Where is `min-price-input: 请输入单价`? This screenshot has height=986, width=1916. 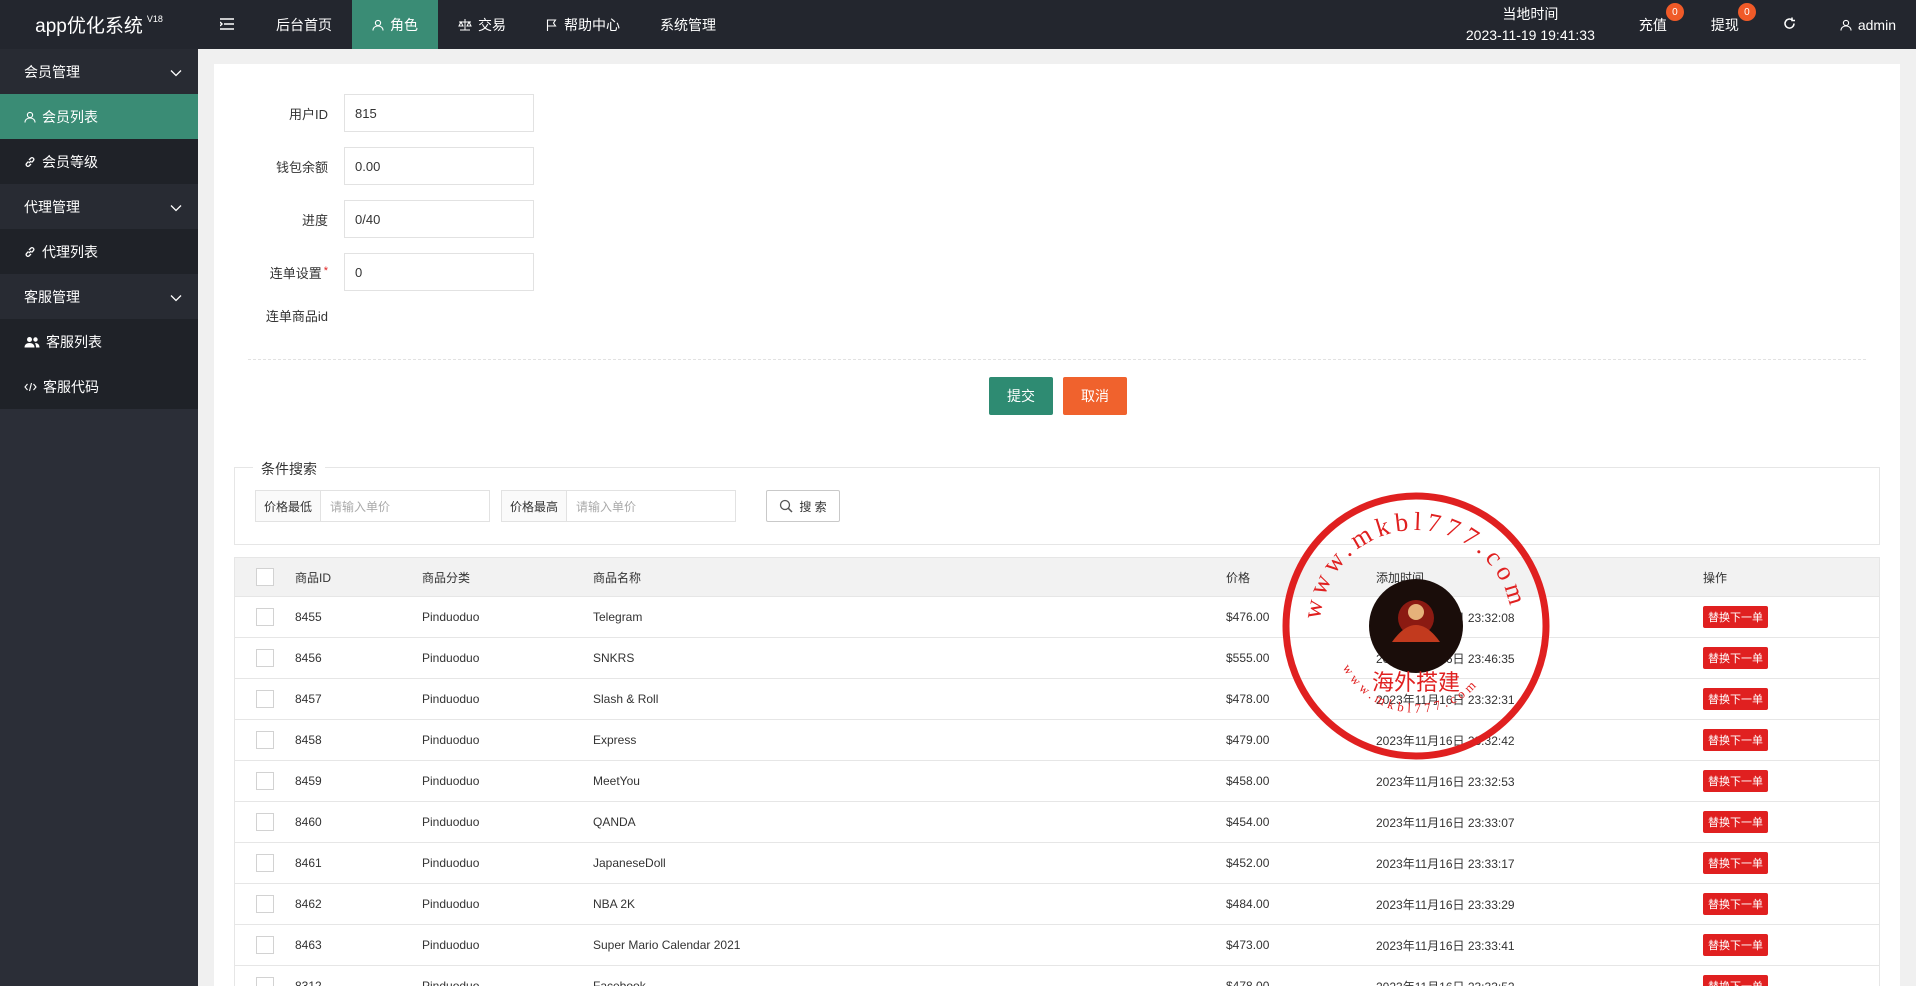 min-price-input: 请输入单价 is located at coordinates (405, 506).